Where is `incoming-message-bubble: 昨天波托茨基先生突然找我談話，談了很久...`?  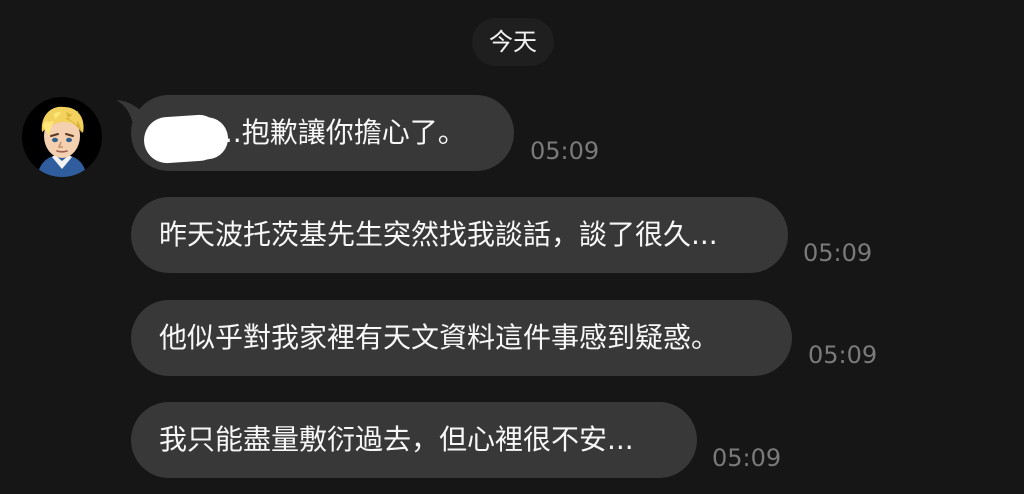
incoming-message-bubble: 昨天波托茨基先生突然找我談話，談了很久... is located at coordinates (459, 235).